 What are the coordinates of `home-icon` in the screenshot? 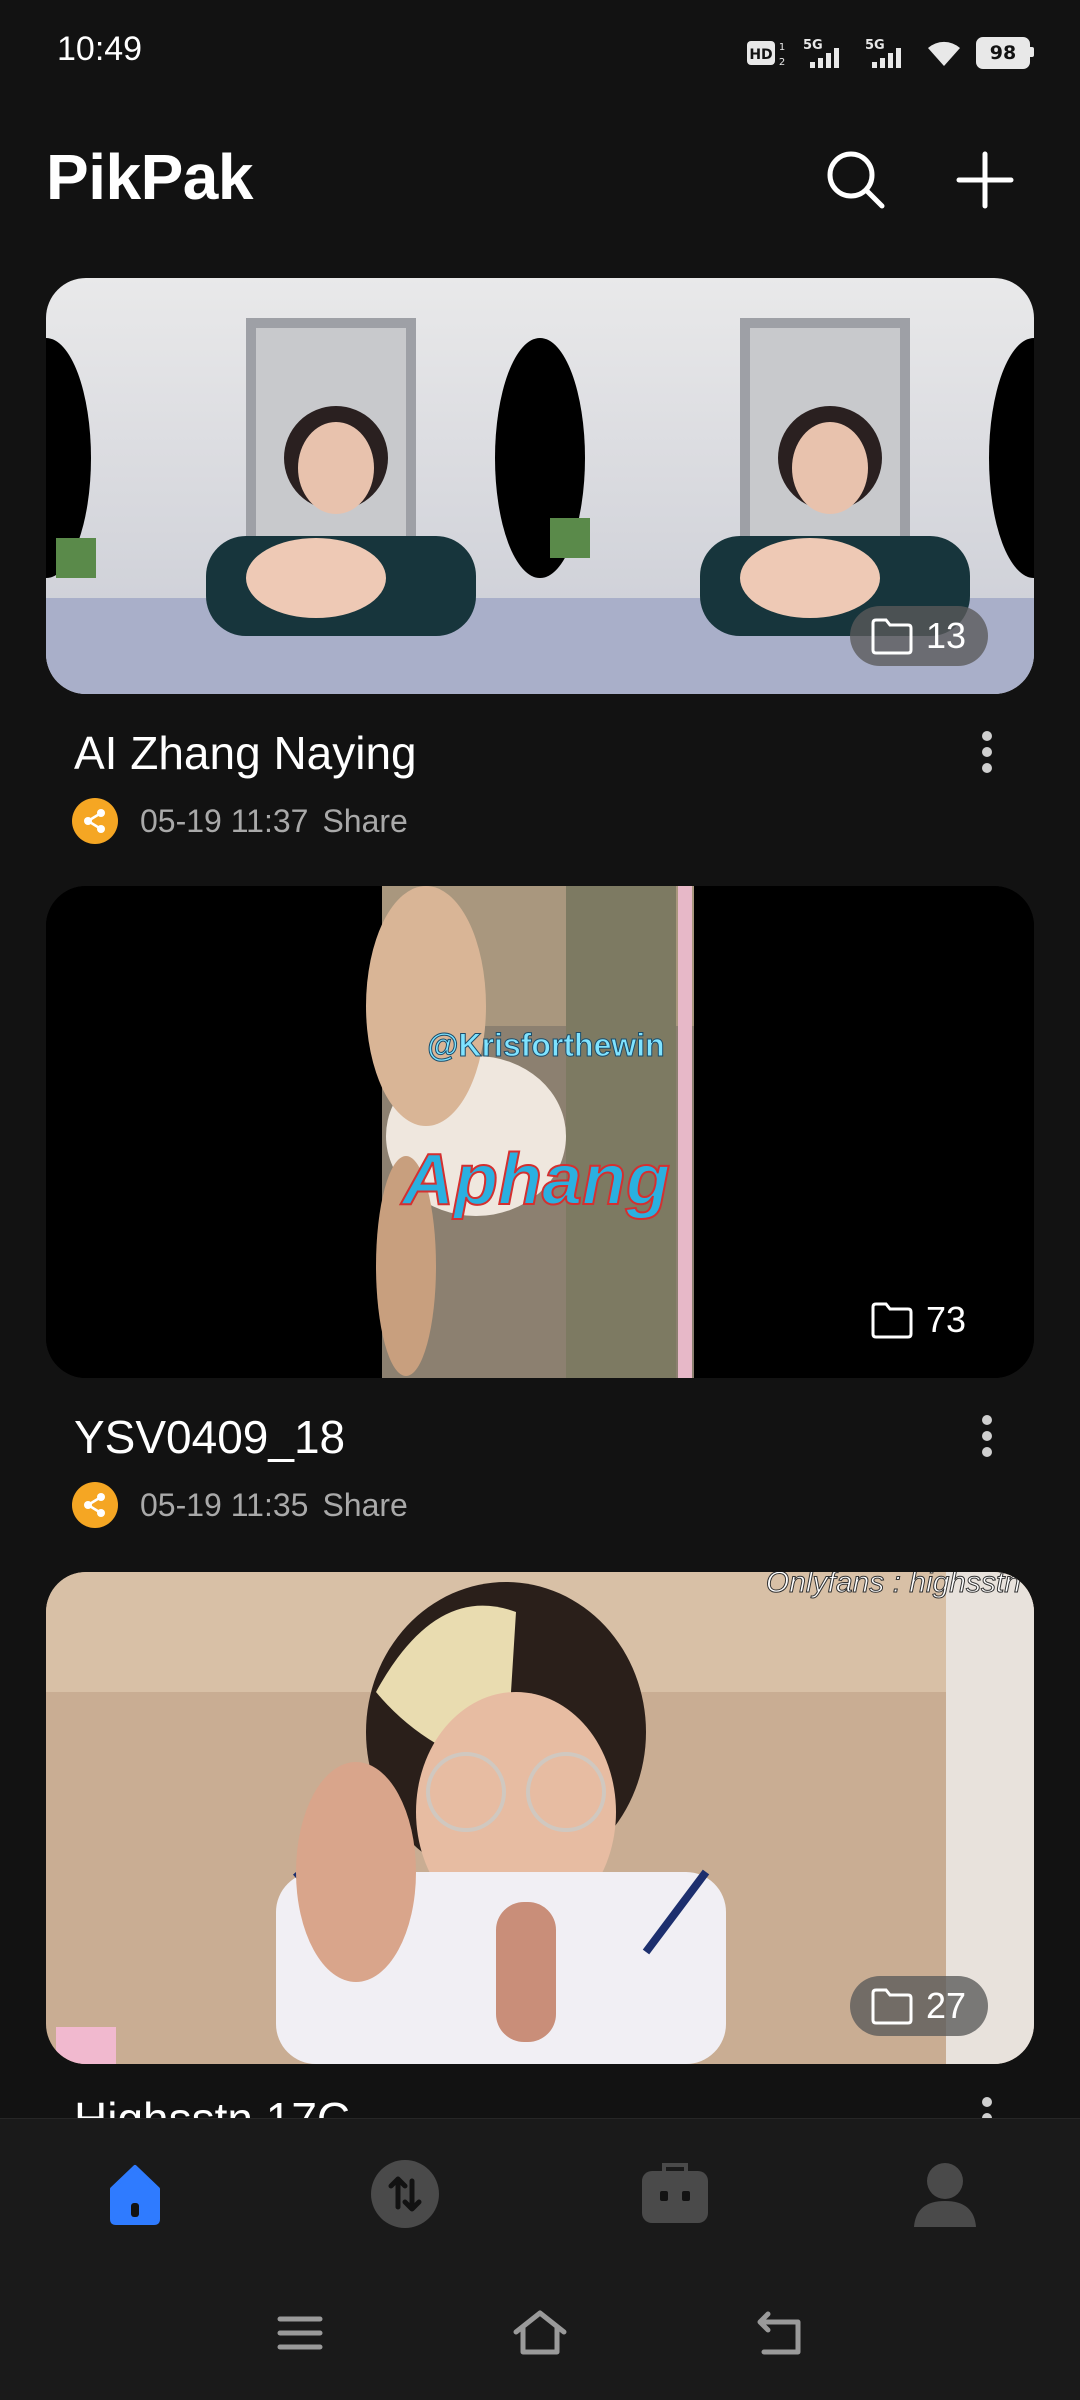 It's located at (135, 2195).